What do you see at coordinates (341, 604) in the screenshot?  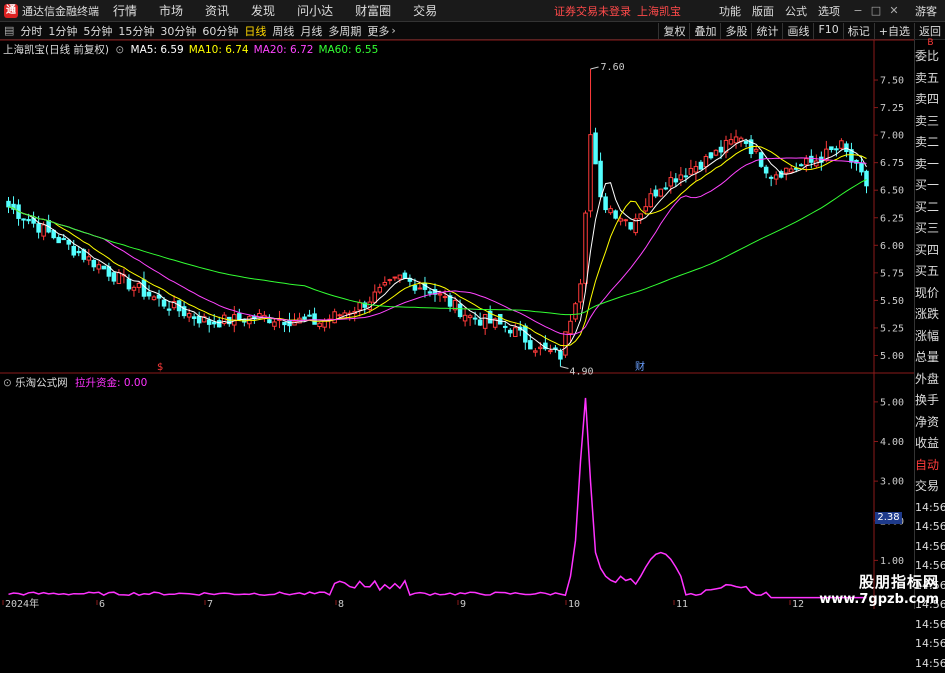 I see `x-tick-label-3: 8` at bounding box center [341, 604].